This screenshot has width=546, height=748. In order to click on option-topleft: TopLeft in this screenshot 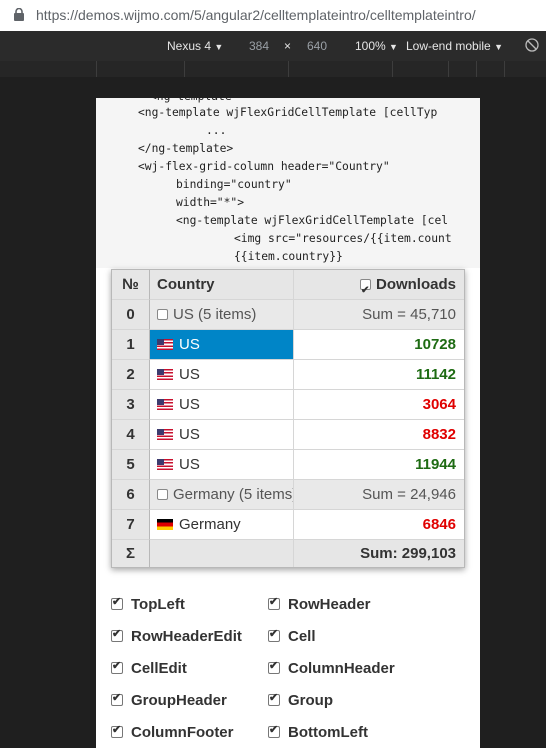, I will do `click(148, 604)`.